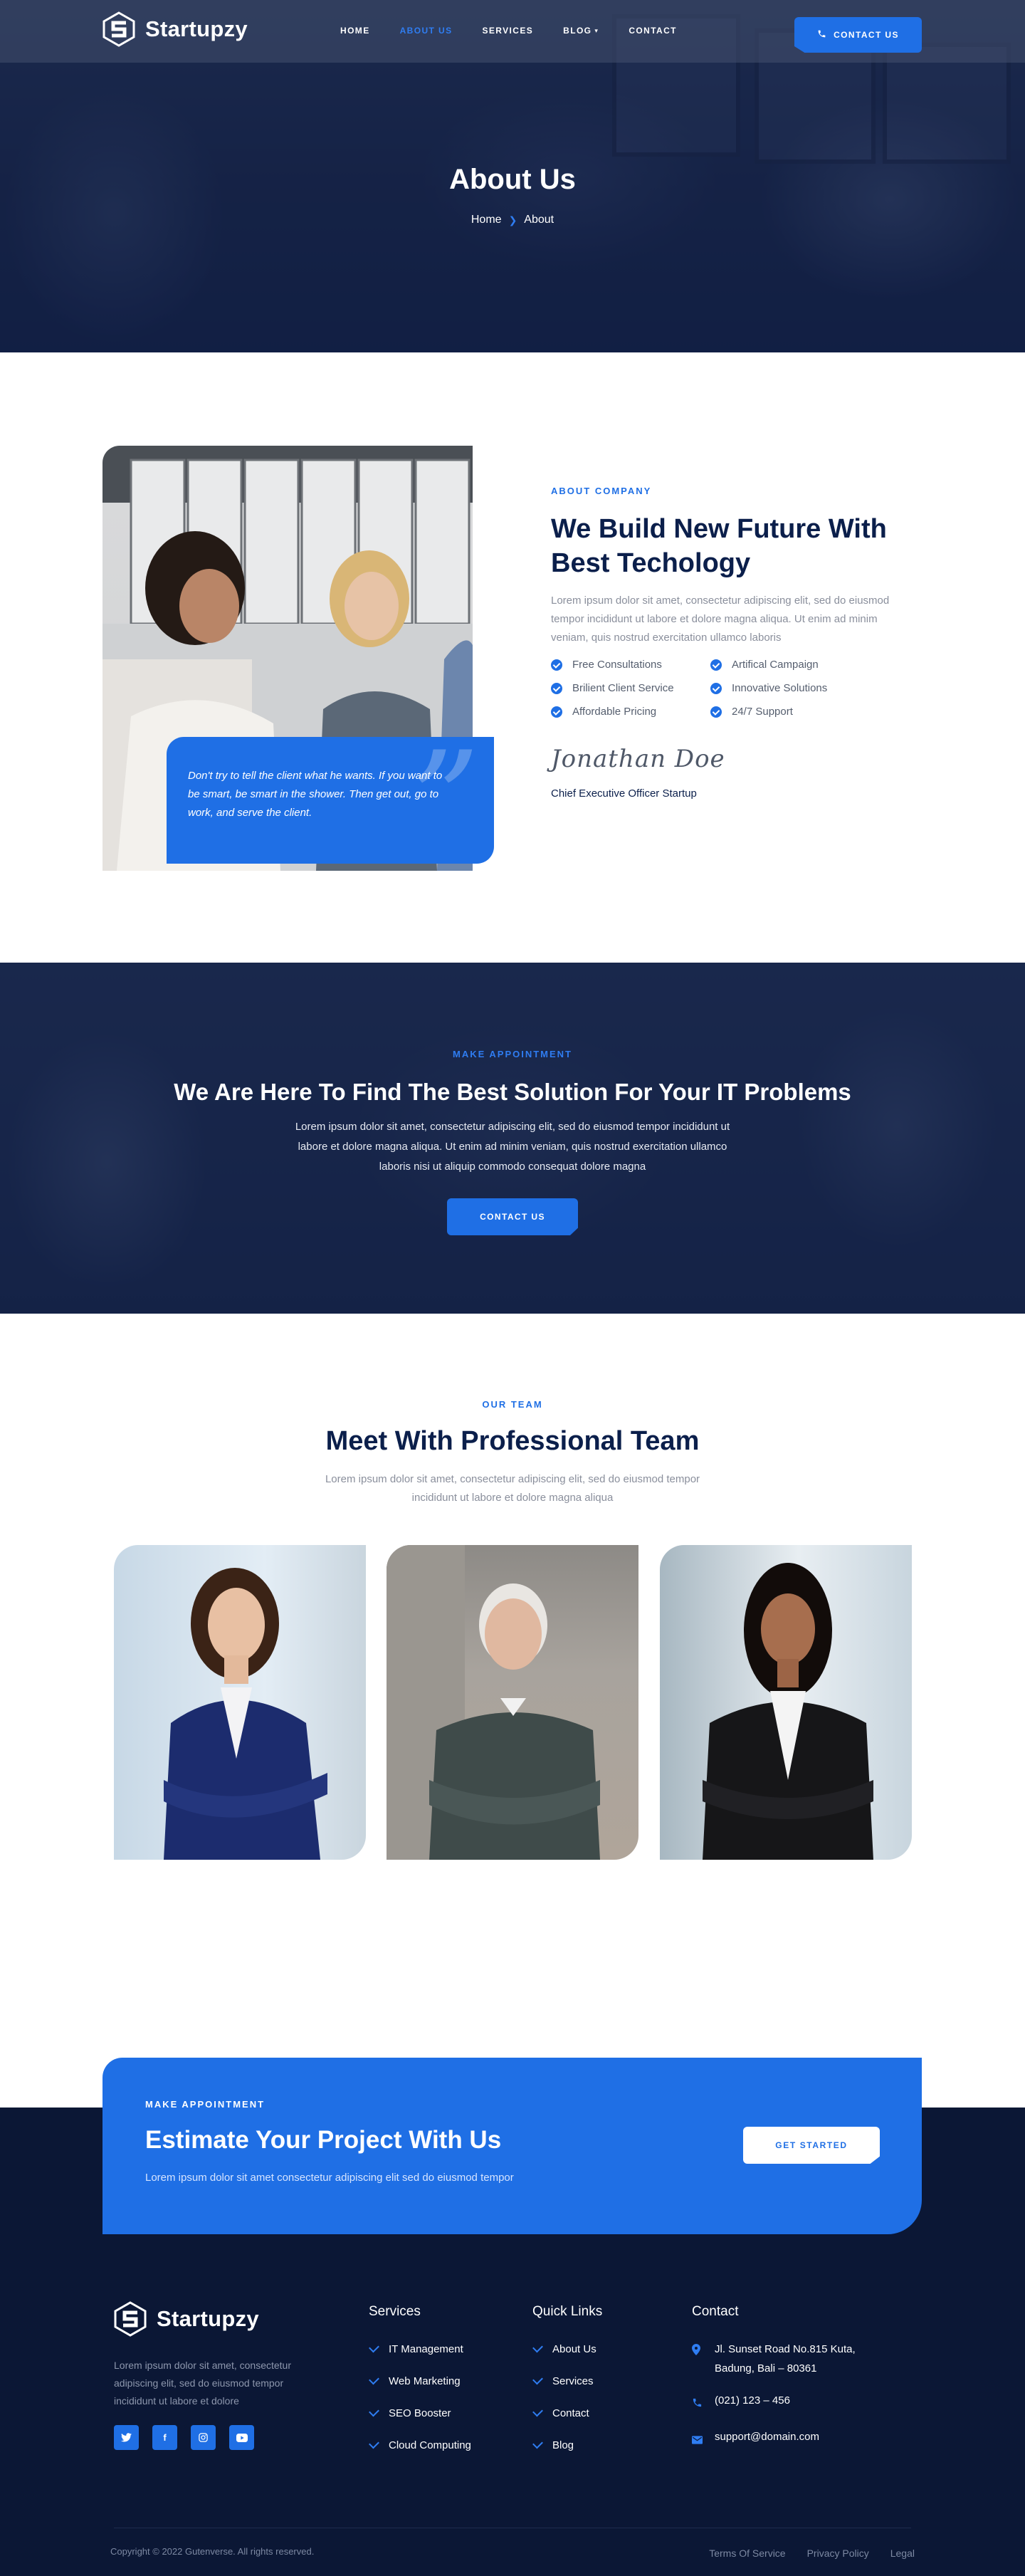 This screenshot has width=1025, height=2576. Describe the element at coordinates (570, 2413) in the screenshot. I see `footer-link-label: Contact` at that location.